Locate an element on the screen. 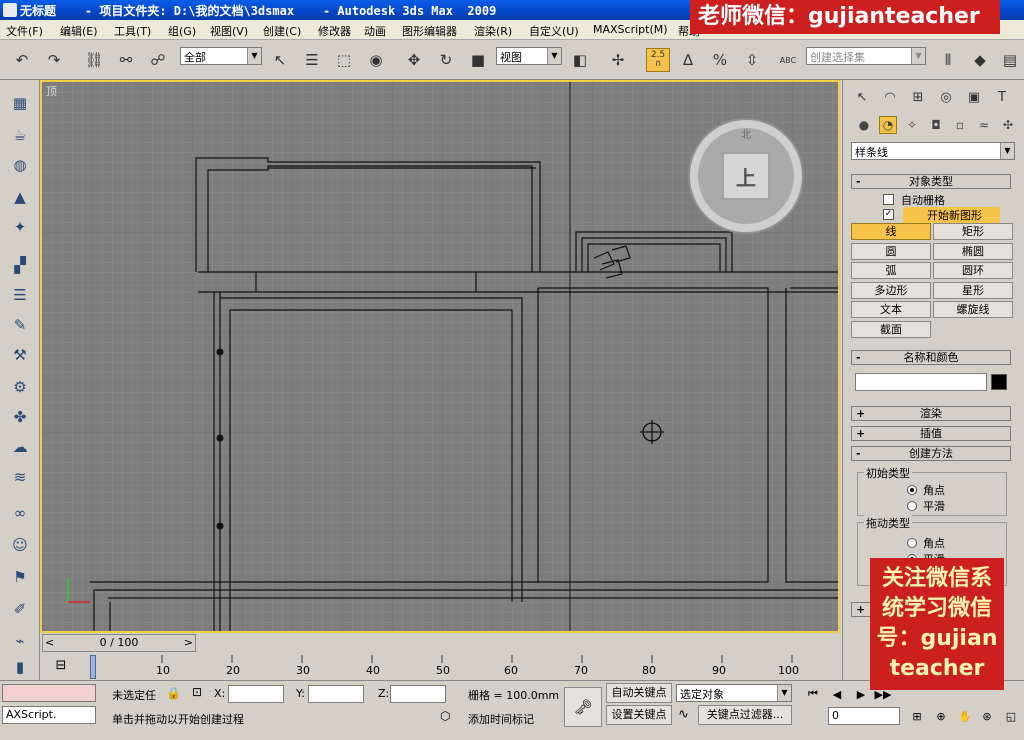 This screenshot has width=1024, height=740. utilities-tab-icon: T is located at coordinates (1002, 97).